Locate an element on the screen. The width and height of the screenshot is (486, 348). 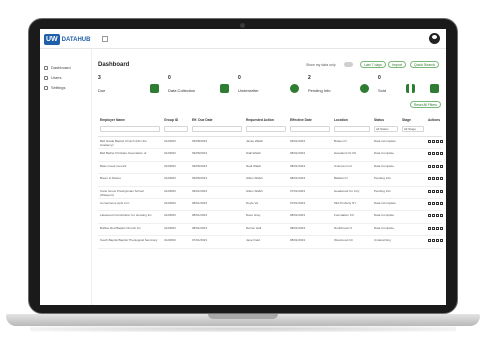
stat-card-sold: 0 Sold is located at coordinates (410, 86).